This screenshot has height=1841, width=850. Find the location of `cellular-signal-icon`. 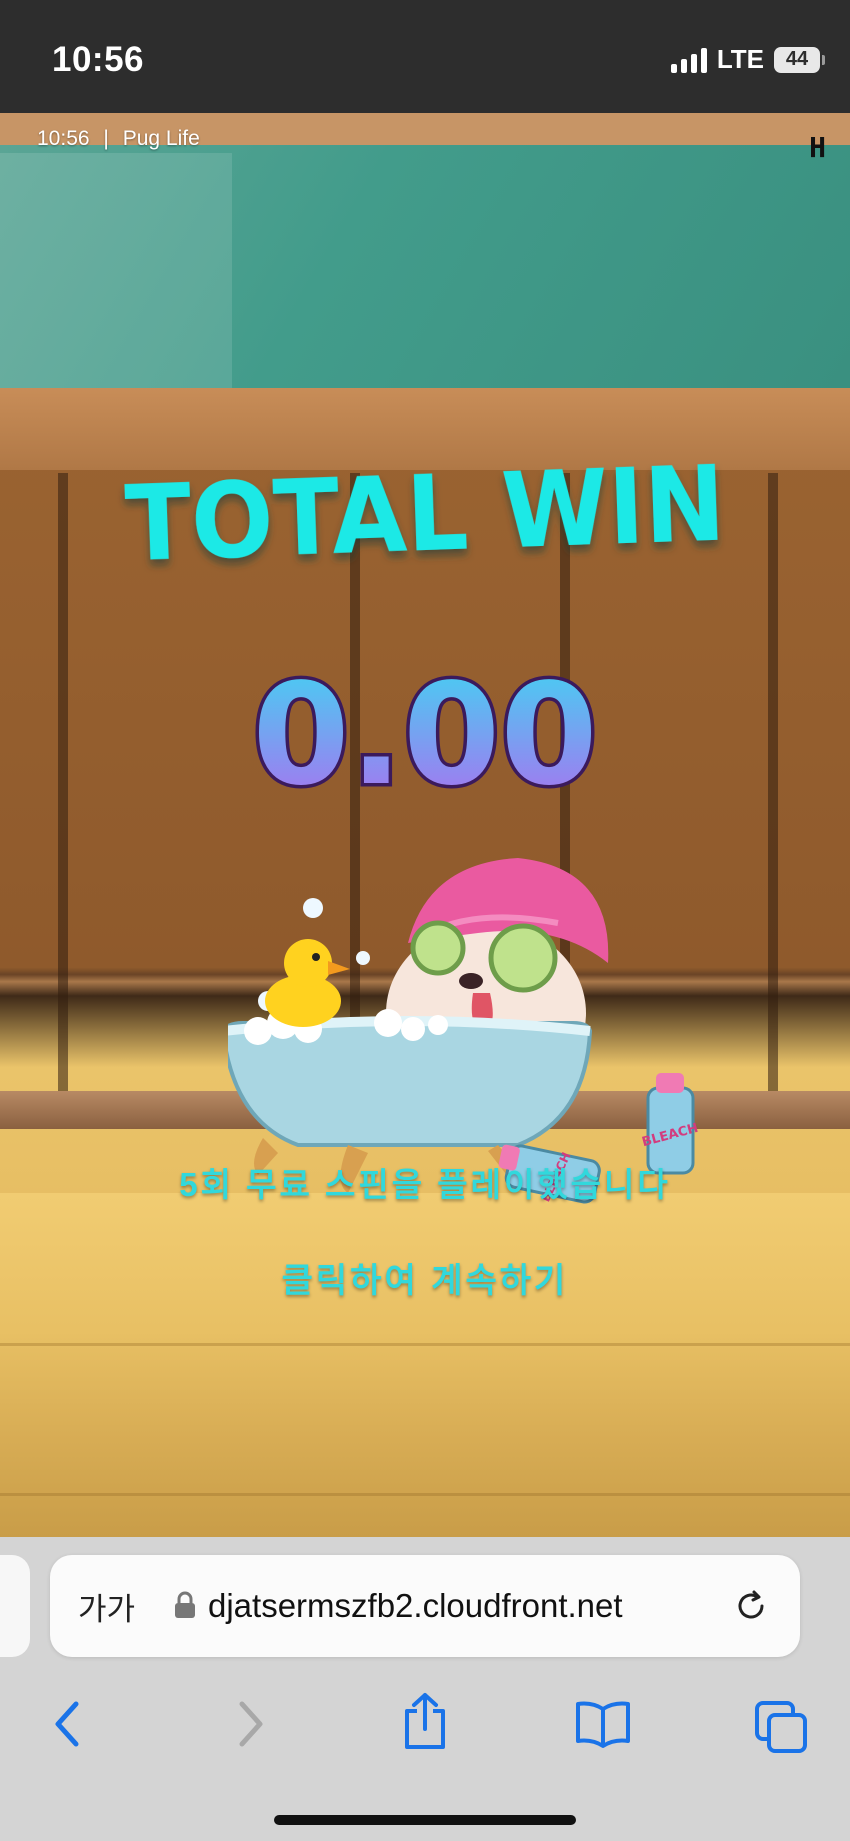

cellular-signal-icon is located at coordinates (688, 60).